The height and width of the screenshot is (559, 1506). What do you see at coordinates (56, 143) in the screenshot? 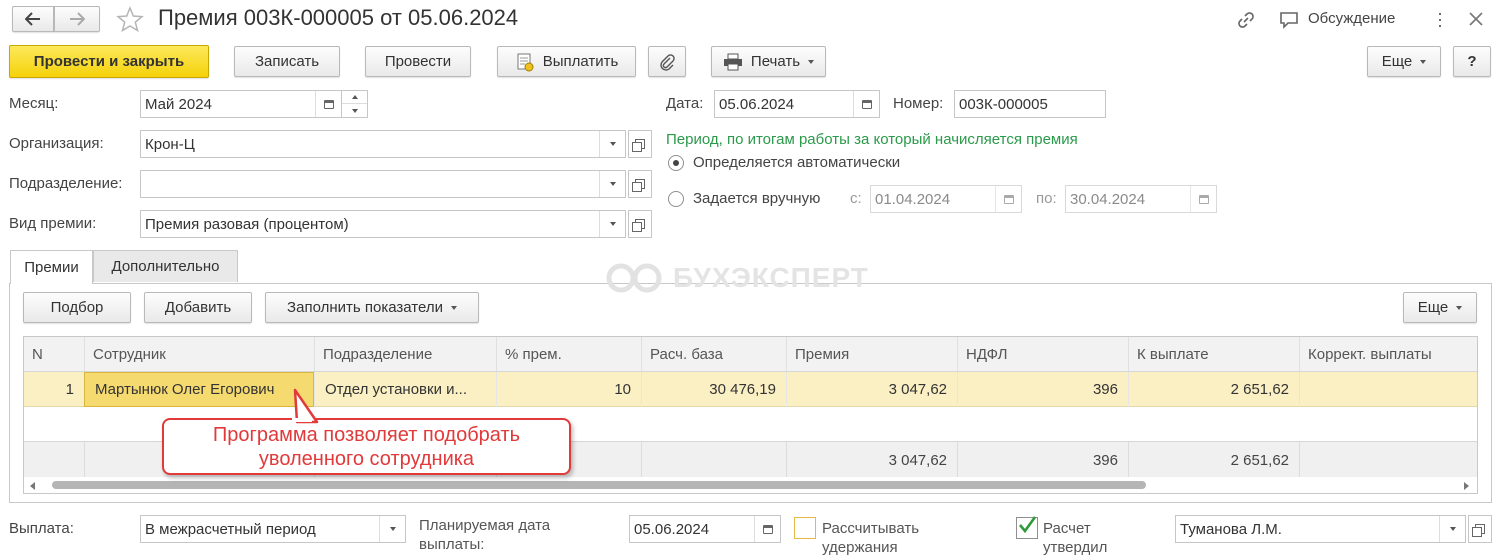
I see `organization-label: Организация:` at bounding box center [56, 143].